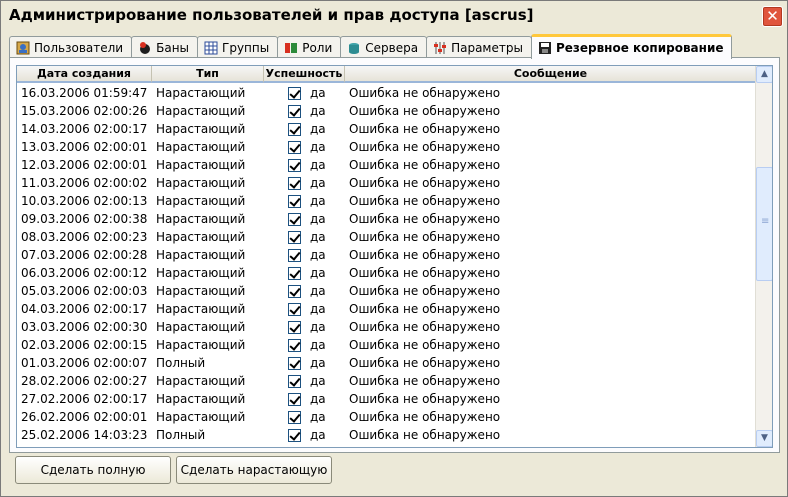 The width and height of the screenshot is (788, 497). What do you see at coordinates (71, 47) in the screenshot?
I see `tab-users: Пользователи` at bounding box center [71, 47].